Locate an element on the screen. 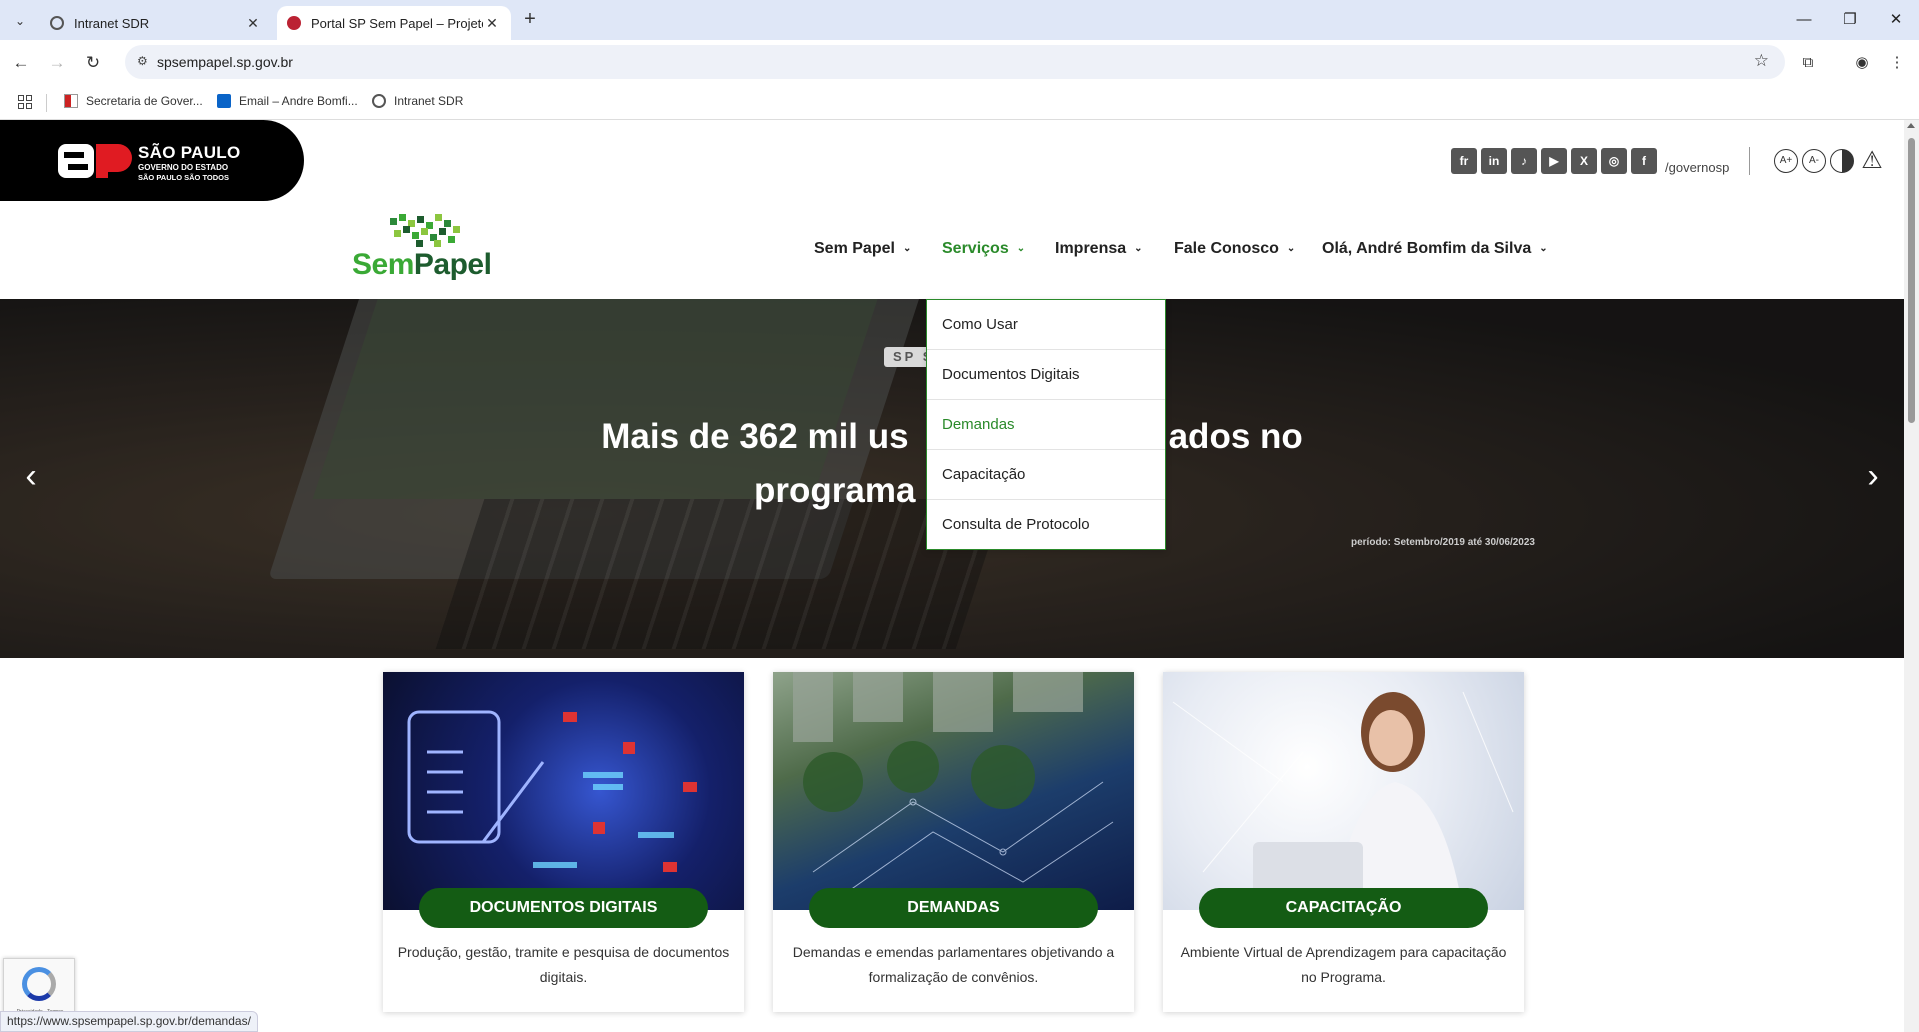  bookmark-intranet: Intranet SDR is located at coordinates (417, 101).